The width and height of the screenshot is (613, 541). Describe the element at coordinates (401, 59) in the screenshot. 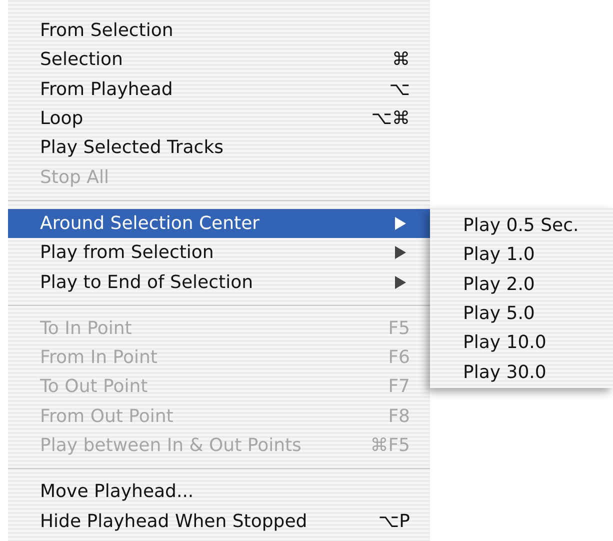

I see `shortcut: ⌘` at that location.